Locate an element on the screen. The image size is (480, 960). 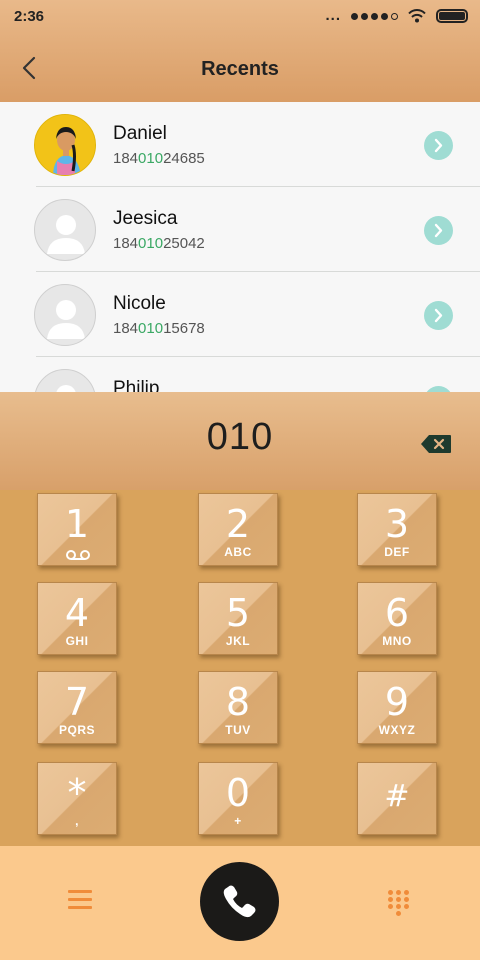
contact-number: 18401025042 is located at coordinates (159, 243).